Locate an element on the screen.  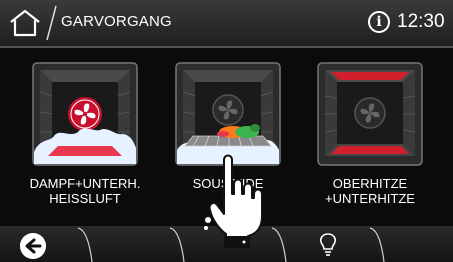
label-line-2: +UNTERHITZE is located at coordinates (370, 198).